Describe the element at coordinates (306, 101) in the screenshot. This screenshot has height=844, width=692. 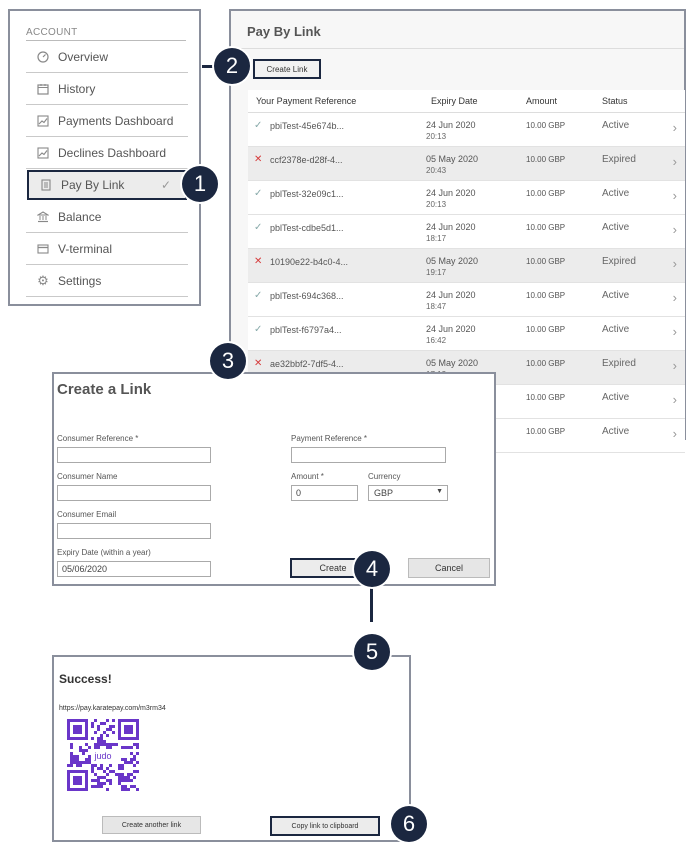
I see `column-header: Your Payment Reference` at that location.